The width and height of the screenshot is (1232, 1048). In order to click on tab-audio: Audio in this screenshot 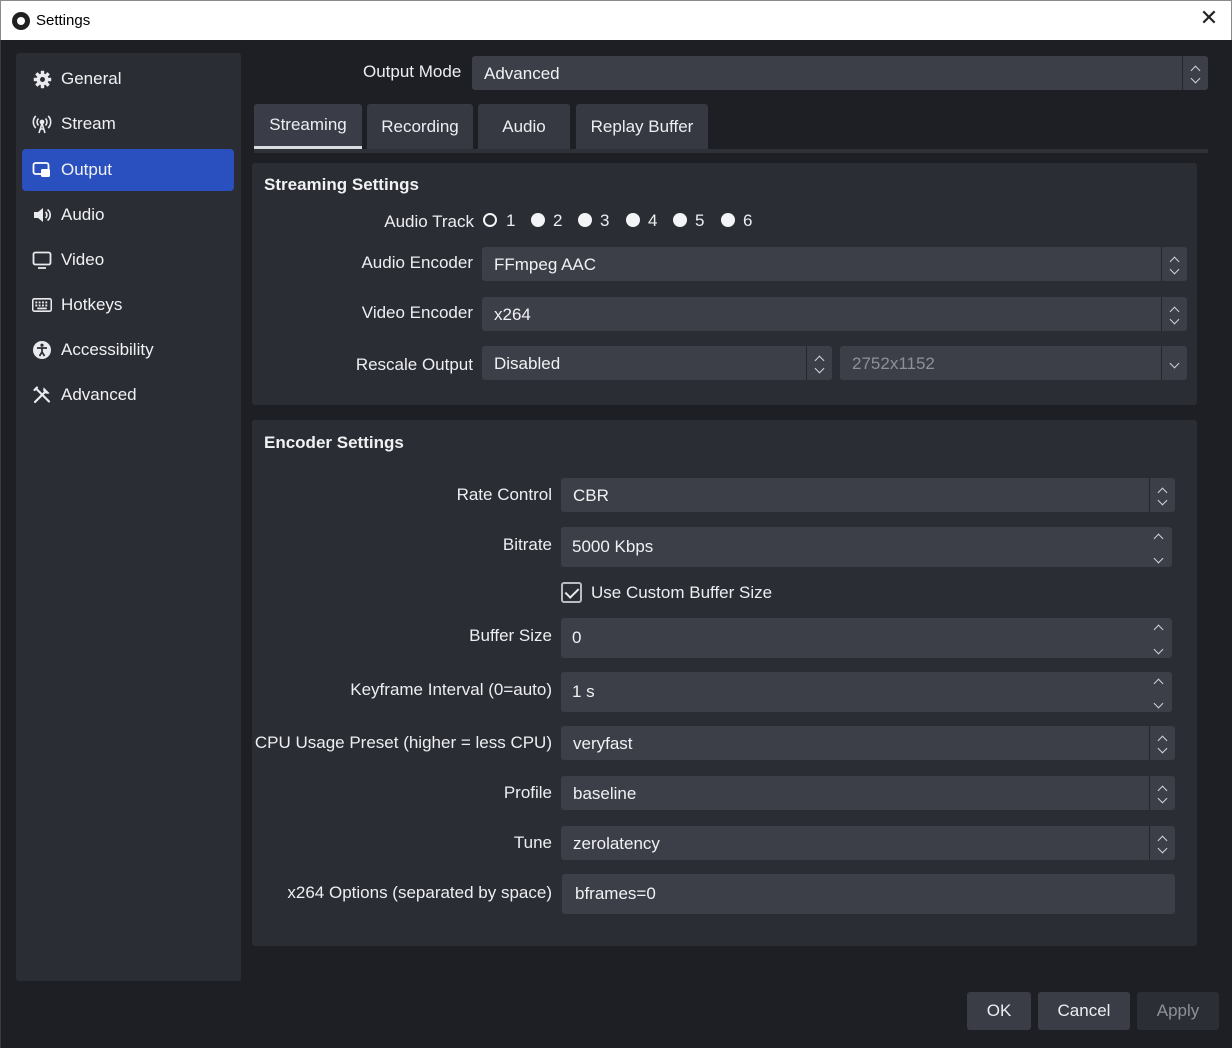, I will do `click(524, 126)`.